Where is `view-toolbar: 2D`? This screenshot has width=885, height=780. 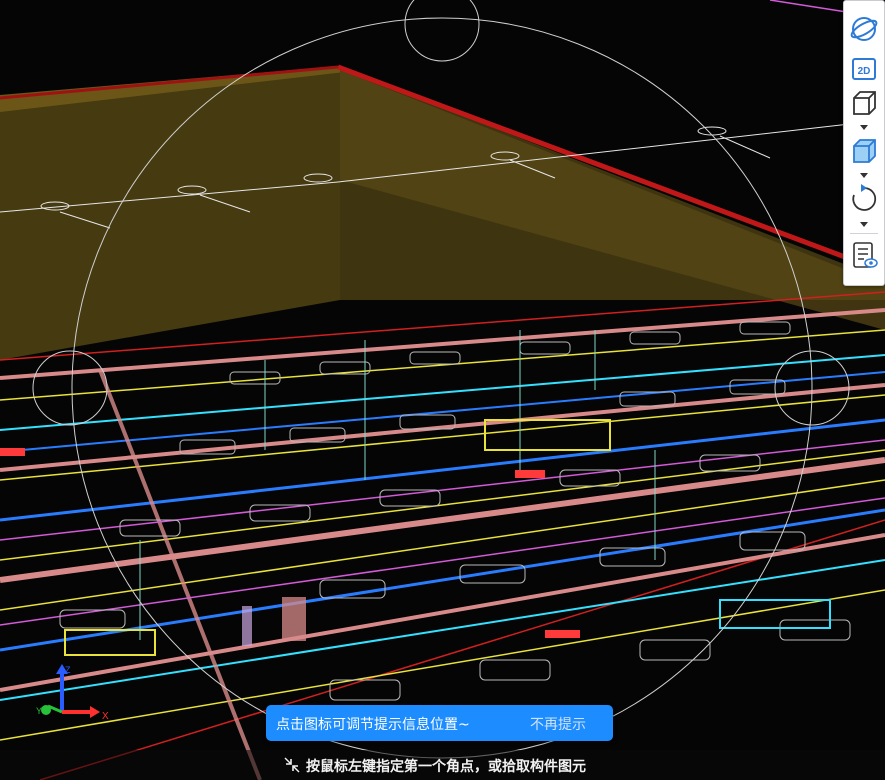 view-toolbar: 2D is located at coordinates (864, 143).